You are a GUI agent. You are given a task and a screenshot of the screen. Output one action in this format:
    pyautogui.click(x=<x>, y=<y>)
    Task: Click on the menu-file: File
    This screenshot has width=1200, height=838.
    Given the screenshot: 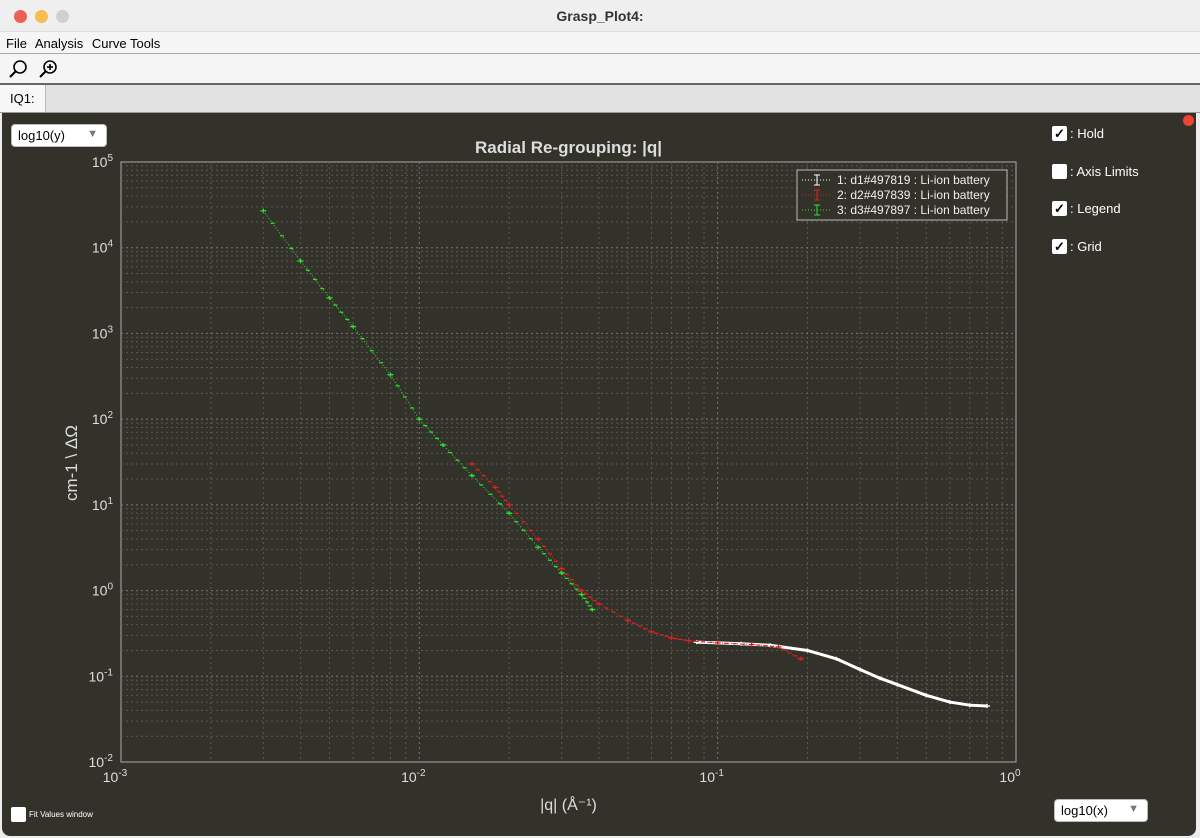 What is the action you would take?
    pyautogui.click(x=16, y=43)
    